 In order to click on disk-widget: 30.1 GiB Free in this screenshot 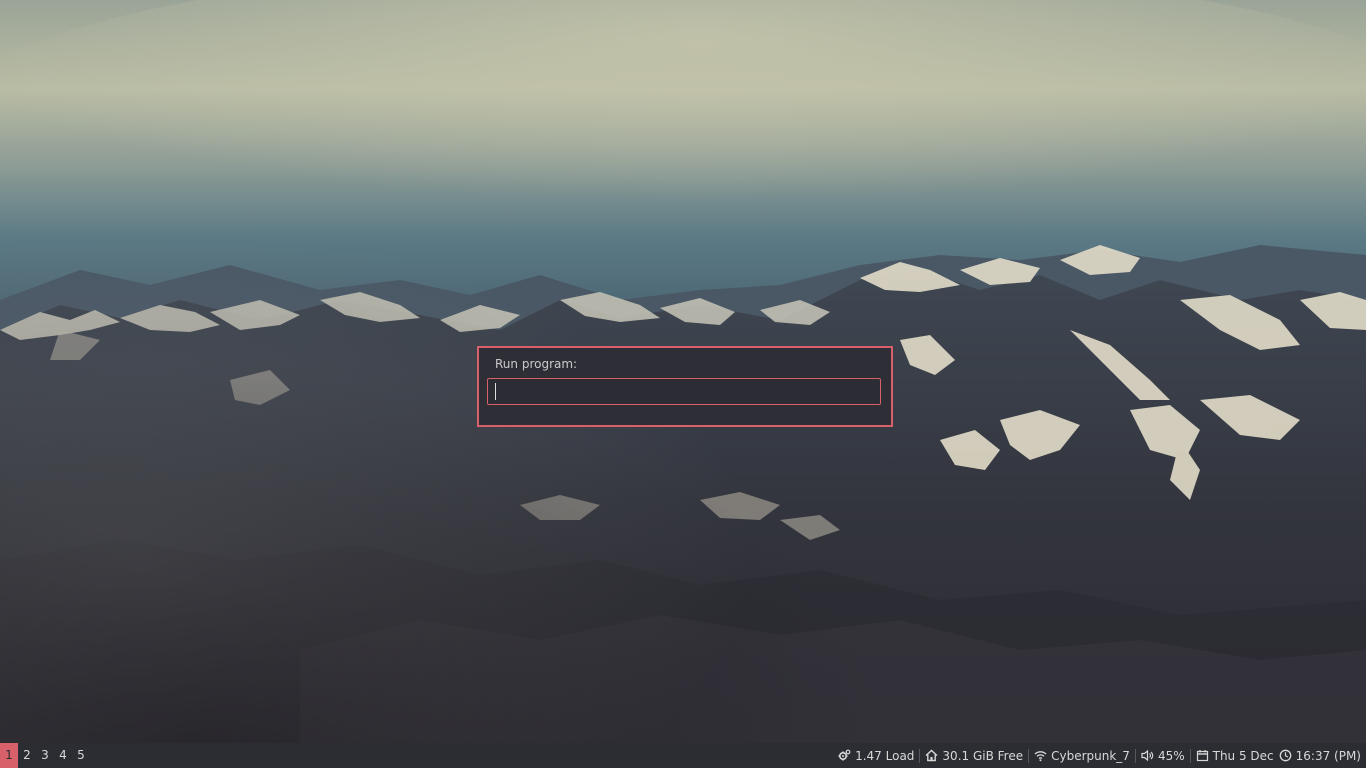, I will do `click(974, 755)`.